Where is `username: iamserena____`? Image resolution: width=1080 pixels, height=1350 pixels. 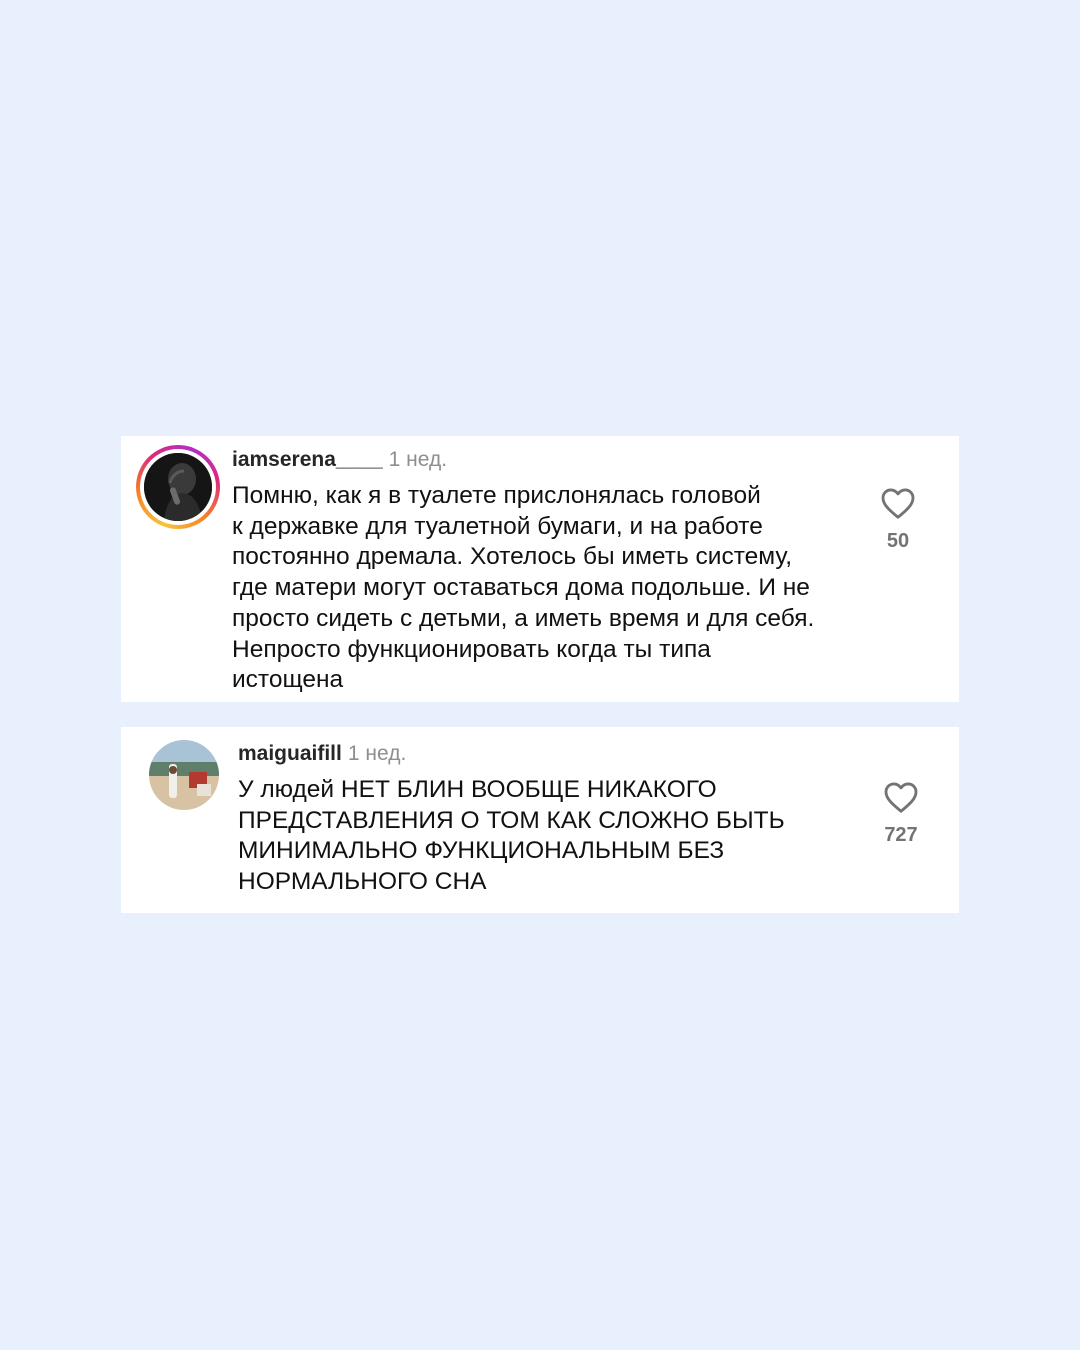
username: iamserena____ is located at coordinates (307, 459).